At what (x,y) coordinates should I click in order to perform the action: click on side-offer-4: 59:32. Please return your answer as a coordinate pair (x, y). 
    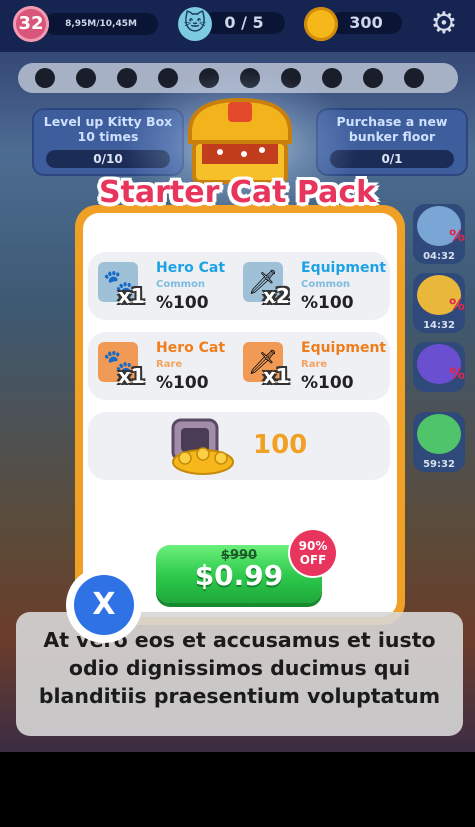
    Looking at the image, I should click on (439, 442).